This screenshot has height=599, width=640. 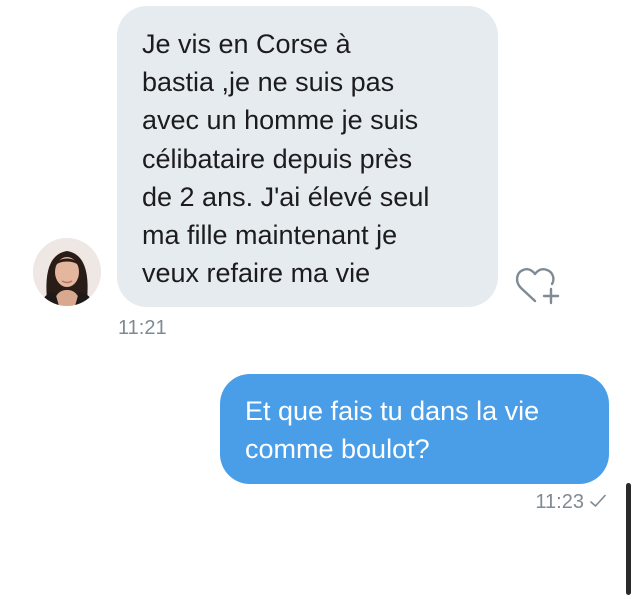 What do you see at coordinates (559, 502) in the screenshot?
I see `outgoing-timestamp: 11:23` at bounding box center [559, 502].